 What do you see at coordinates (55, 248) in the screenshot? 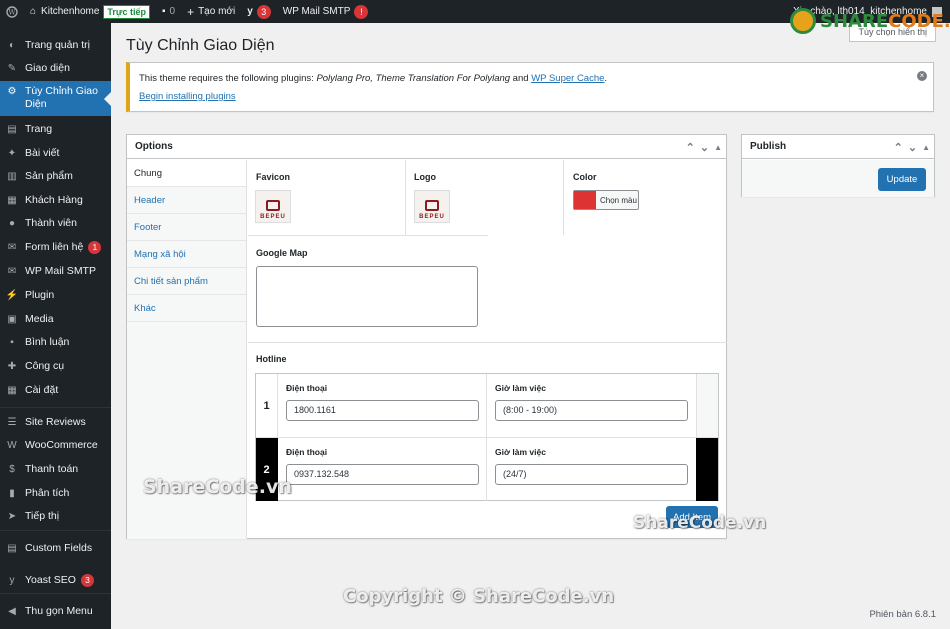
I see `sidebar-item-mail: ✉ Form liên hệ 1` at bounding box center [55, 248].